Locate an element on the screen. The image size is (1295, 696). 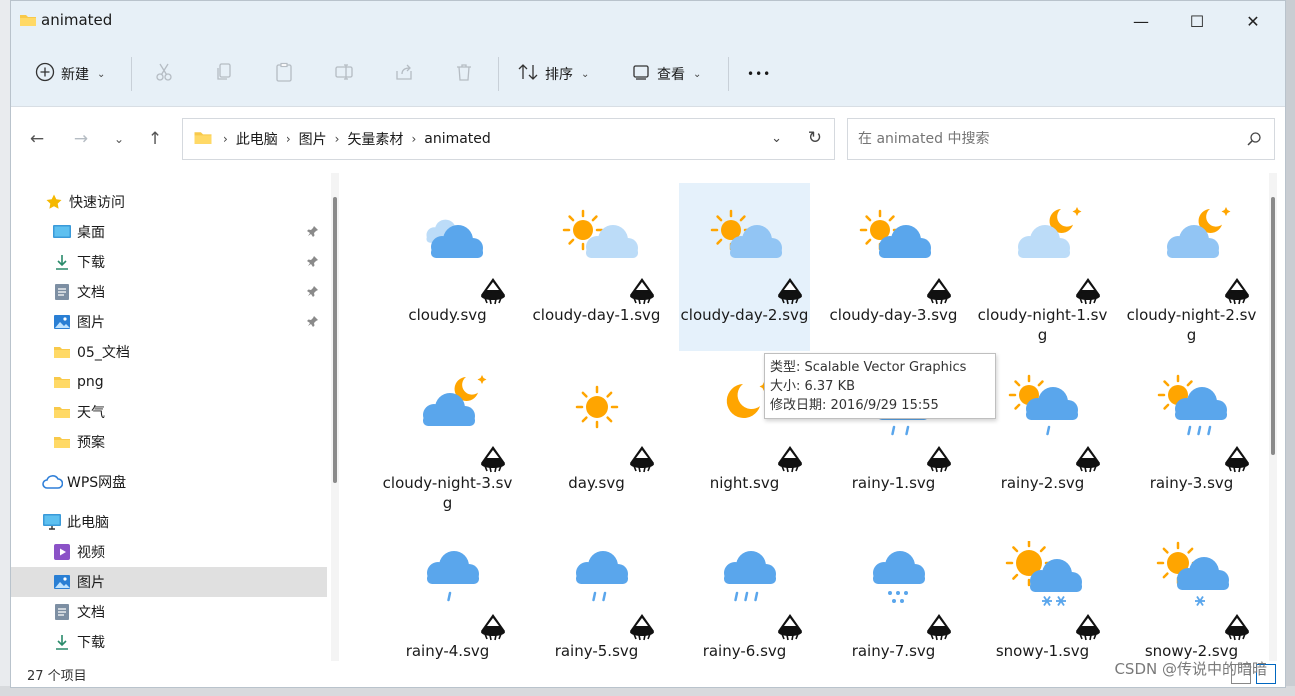
search-box is located at coordinates (1061, 139).